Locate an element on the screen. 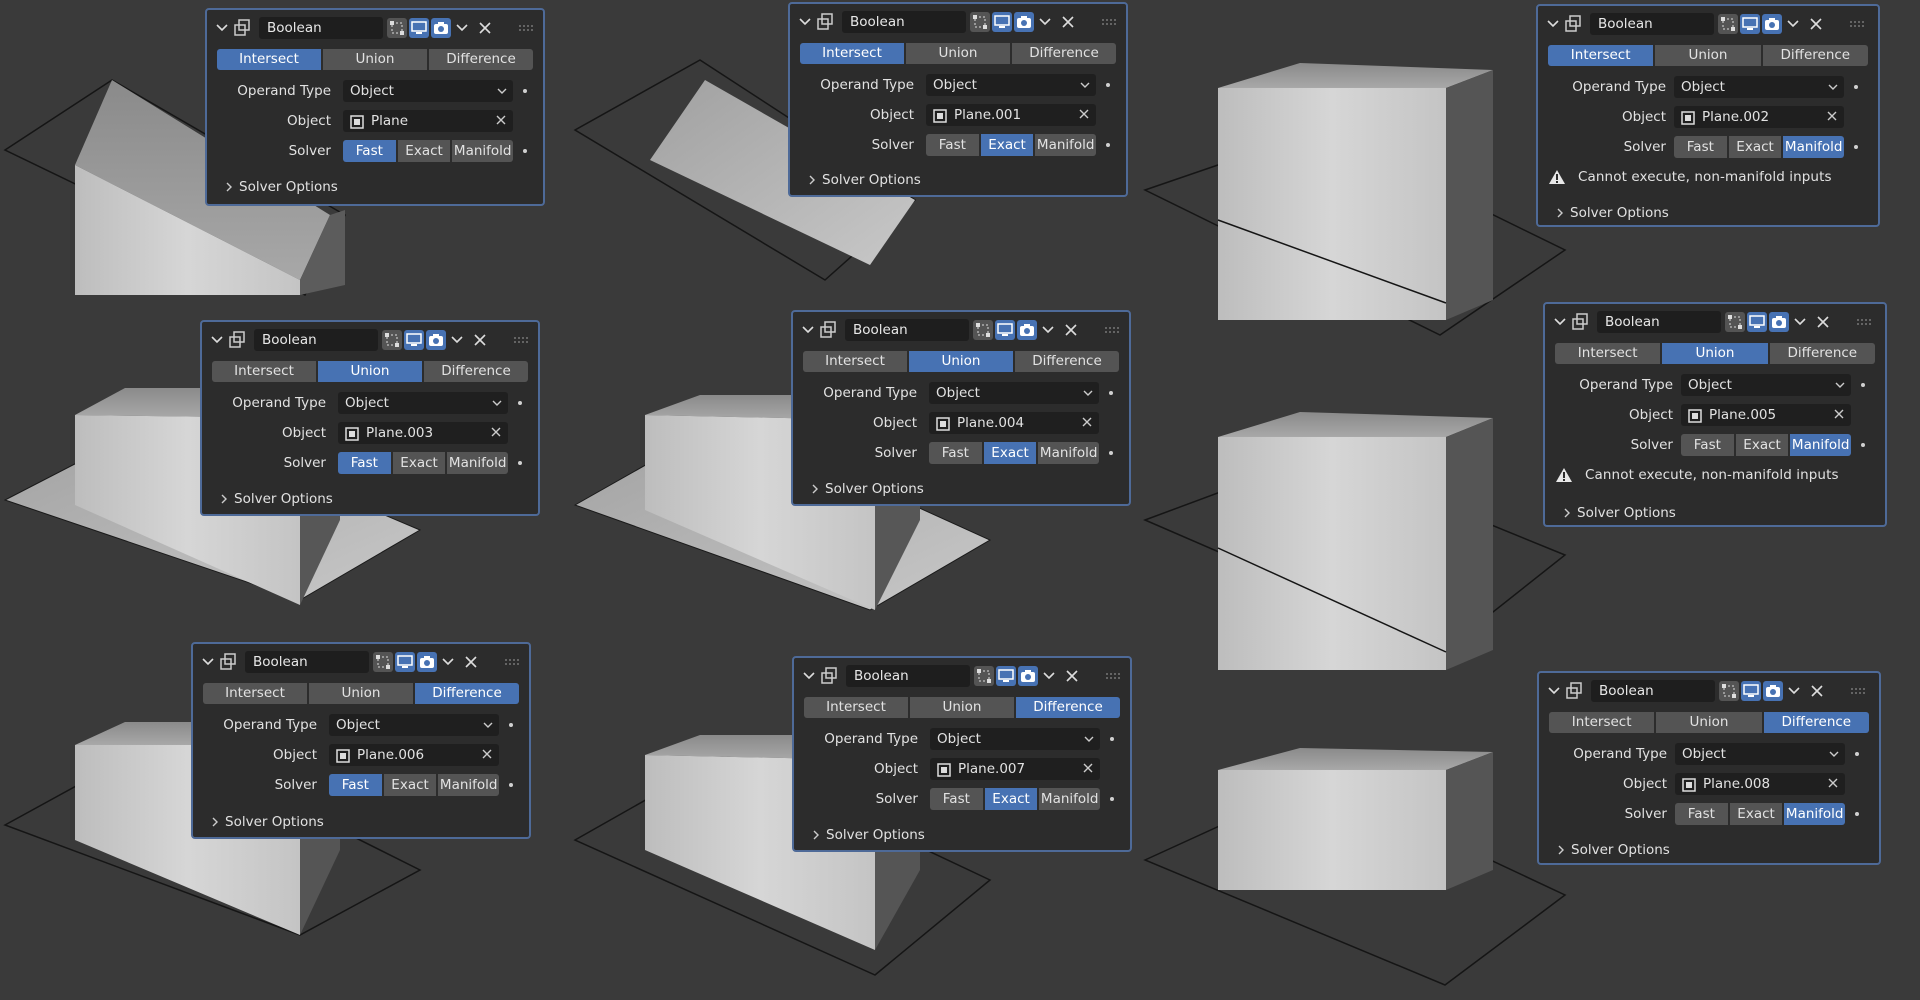 The height and width of the screenshot is (1000, 1920). object-picker-field: Plane.001 is located at coordinates (1011, 115).